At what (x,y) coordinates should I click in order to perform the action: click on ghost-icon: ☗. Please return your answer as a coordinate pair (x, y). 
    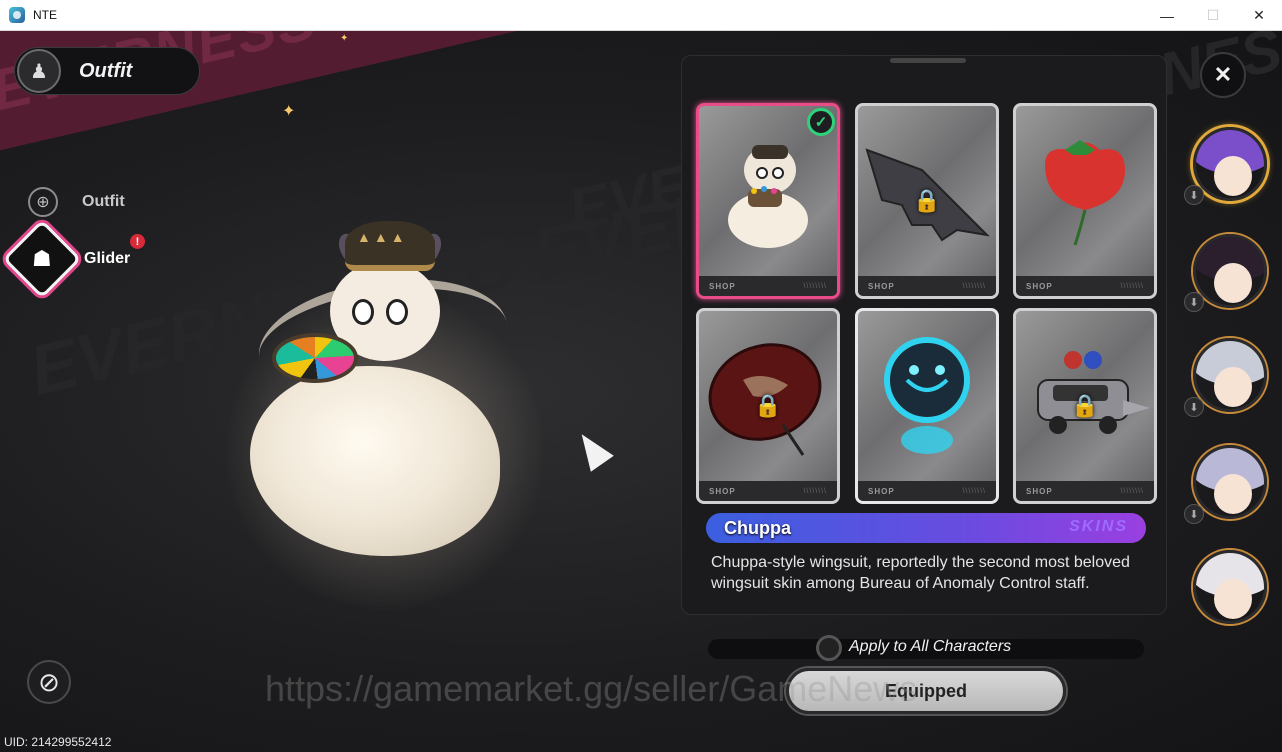
    Looking at the image, I should click on (42, 259).